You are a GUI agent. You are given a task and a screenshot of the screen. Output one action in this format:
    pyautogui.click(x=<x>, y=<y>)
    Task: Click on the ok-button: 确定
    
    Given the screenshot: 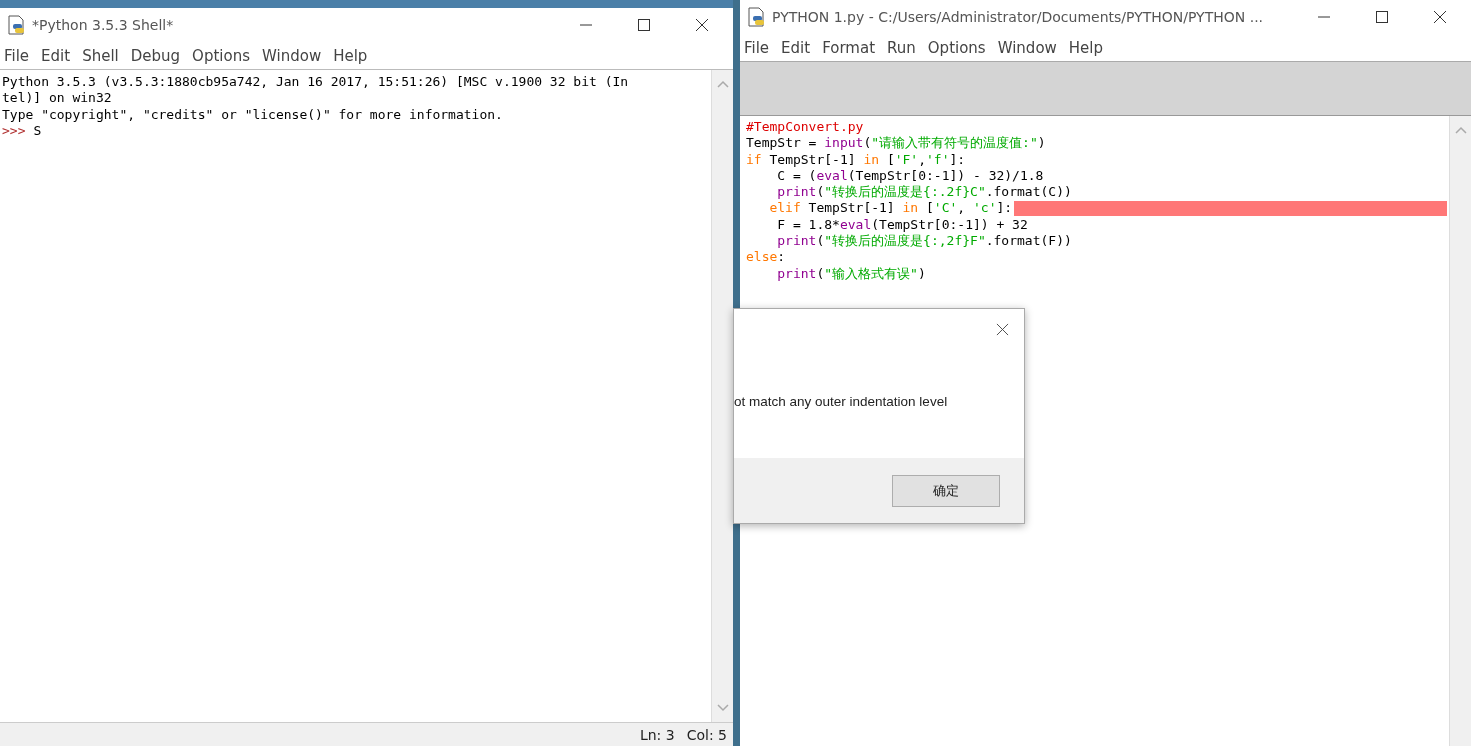 What is the action you would take?
    pyautogui.click(x=946, y=490)
    